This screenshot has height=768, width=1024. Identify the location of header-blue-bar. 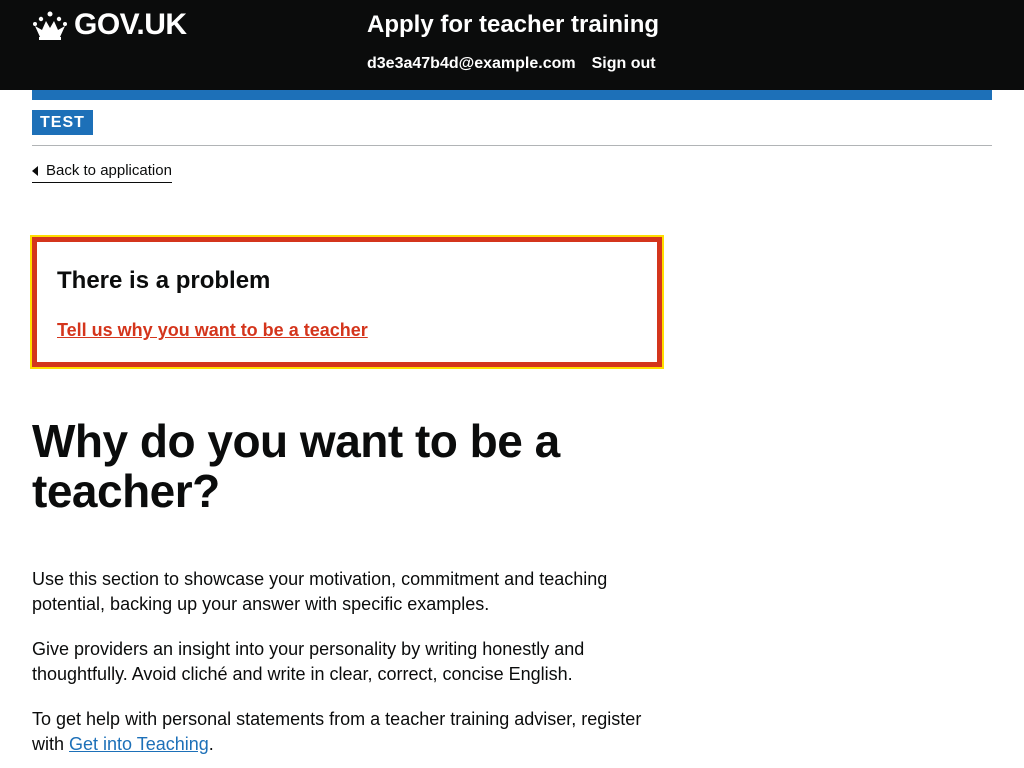
(512, 95).